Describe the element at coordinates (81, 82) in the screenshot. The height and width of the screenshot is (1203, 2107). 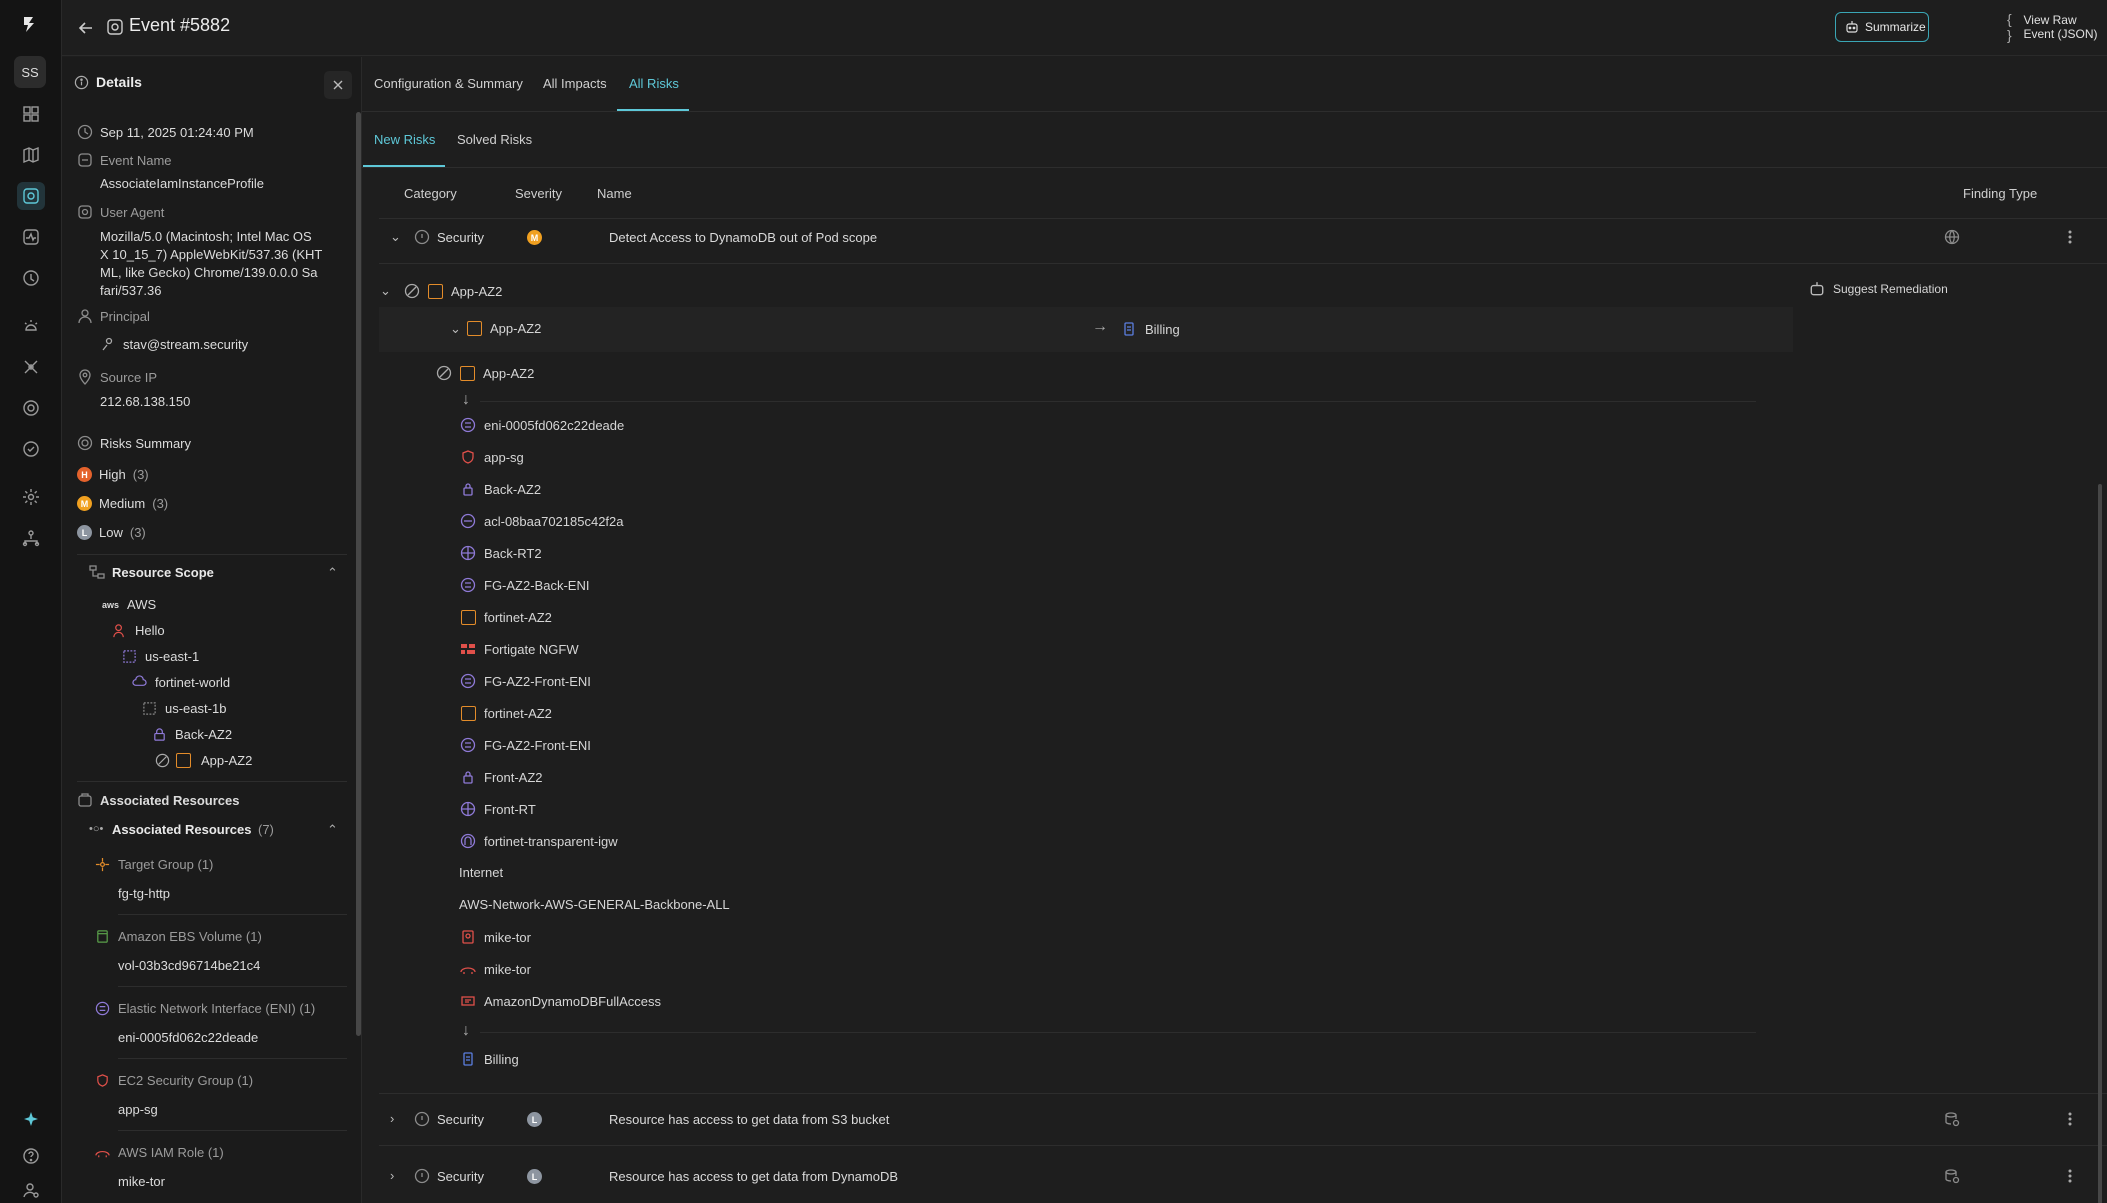
I see `info-icon` at that location.